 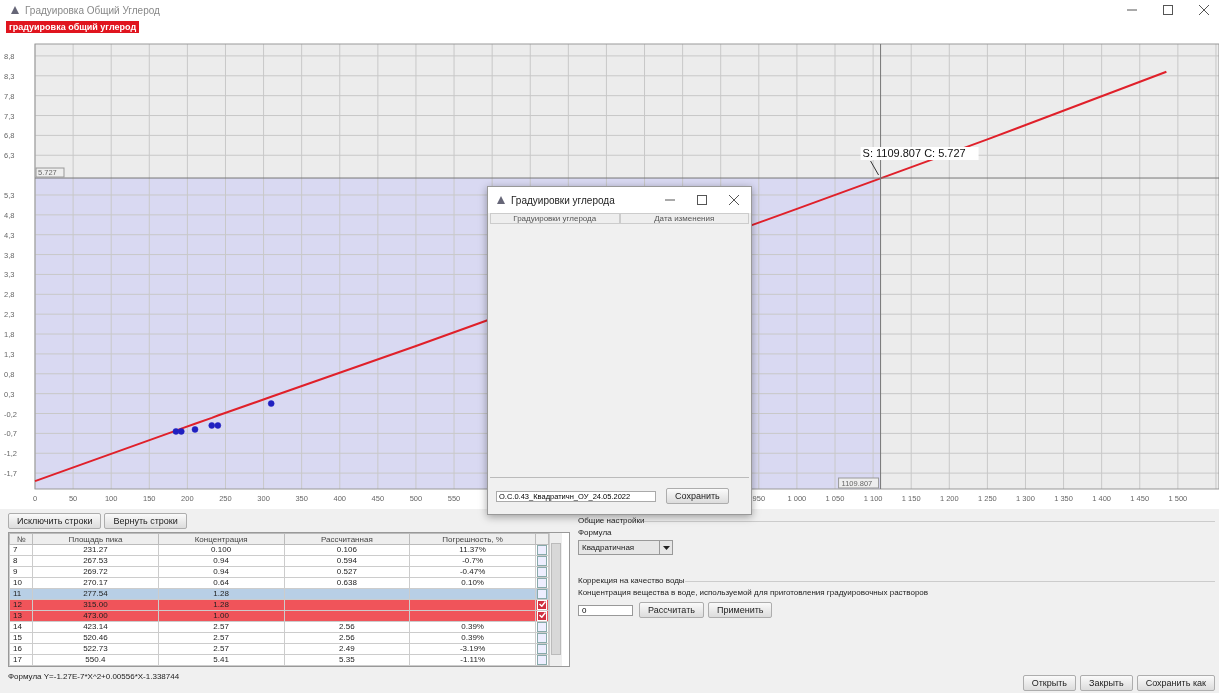 What do you see at coordinates (740, 610) in the screenshot?
I see `action-button: Применить` at bounding box center [740, 610].